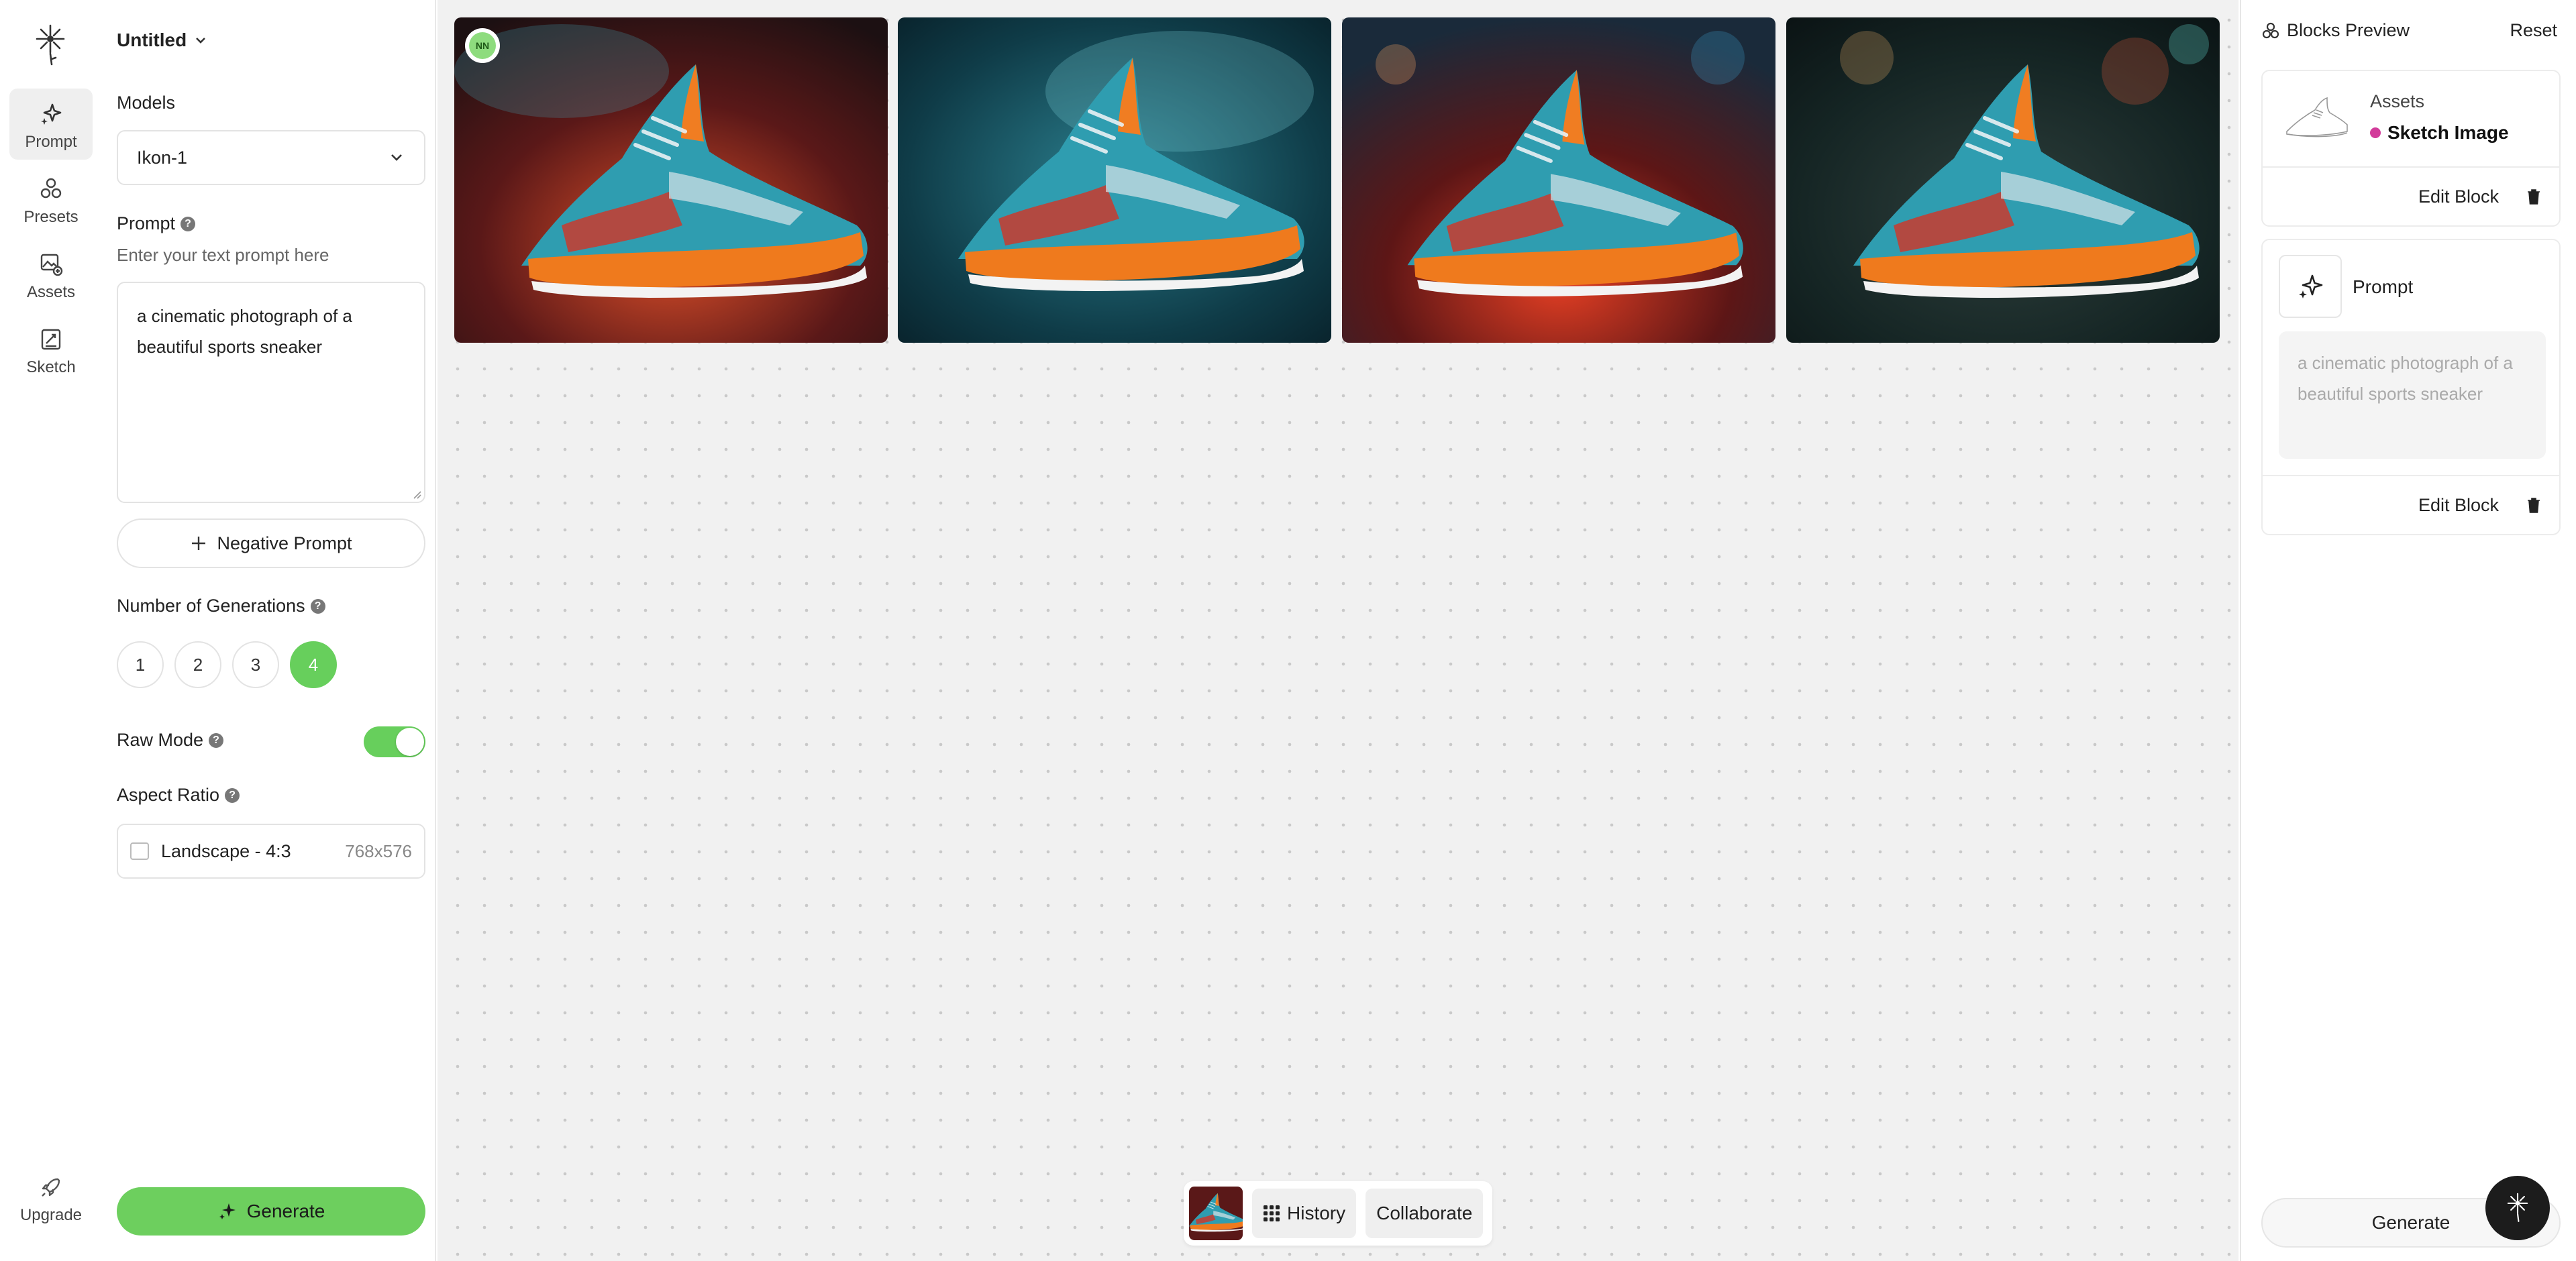  Describe the element at coordinates (2411, 195) in the screenshot. I see `assets-block-actions: Edit Block` at that location.